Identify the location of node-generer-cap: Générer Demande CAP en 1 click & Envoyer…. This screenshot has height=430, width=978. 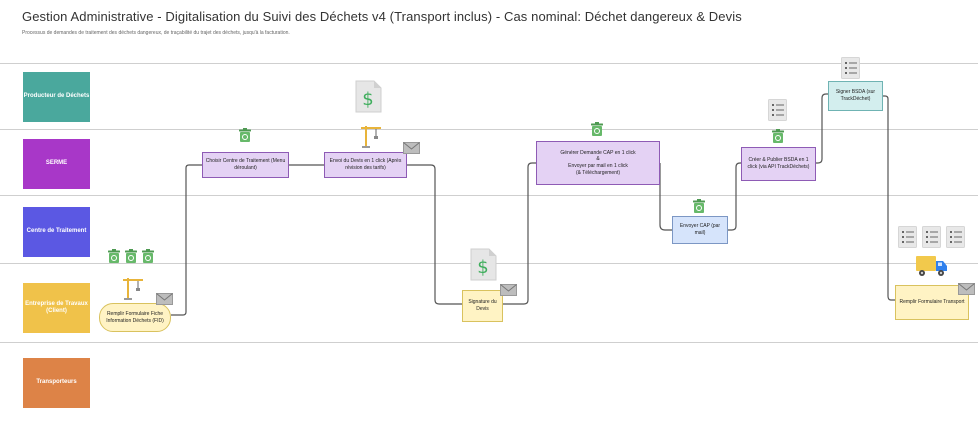
(598, 163).